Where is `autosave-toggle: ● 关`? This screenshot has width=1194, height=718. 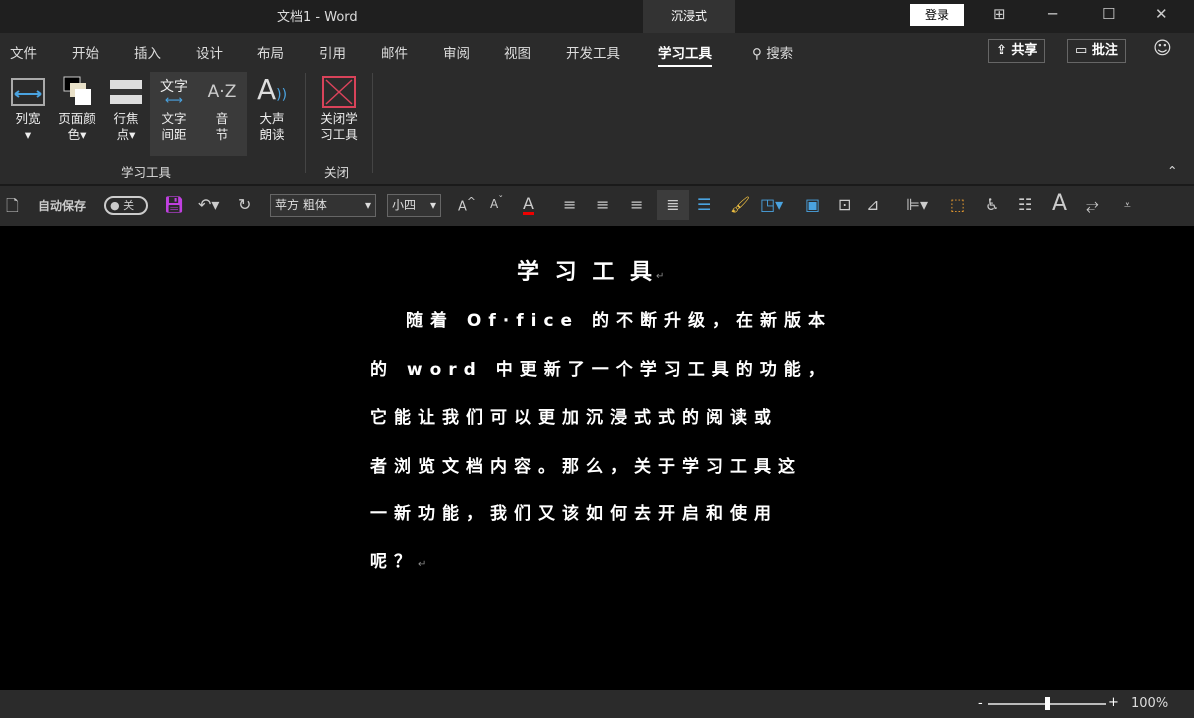
autosave-toggle: ● 关 is located at coordinates (126, 205).